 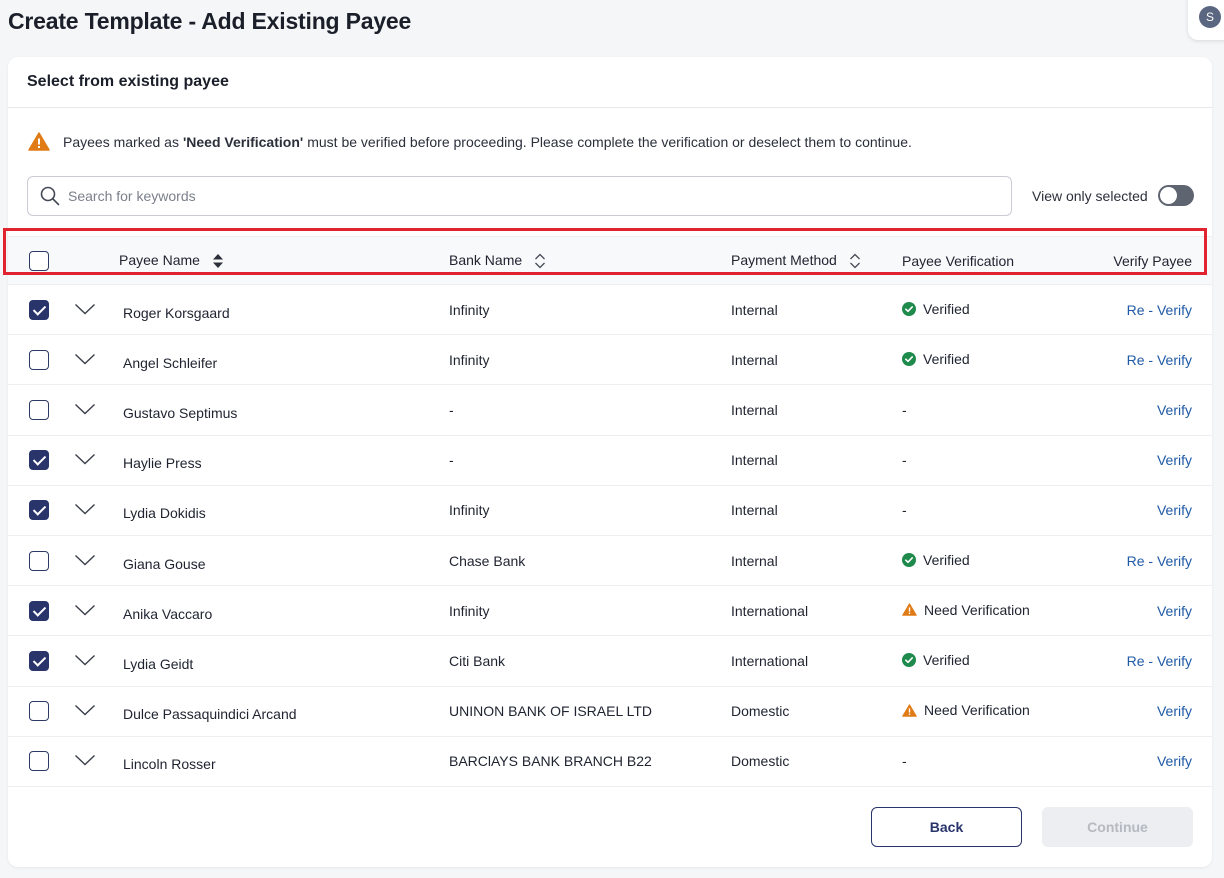 What do you see at coordinates (162, 463) in the screenshot?
I see `payee-name: Haylie Press` at bounding box center [162, 463].